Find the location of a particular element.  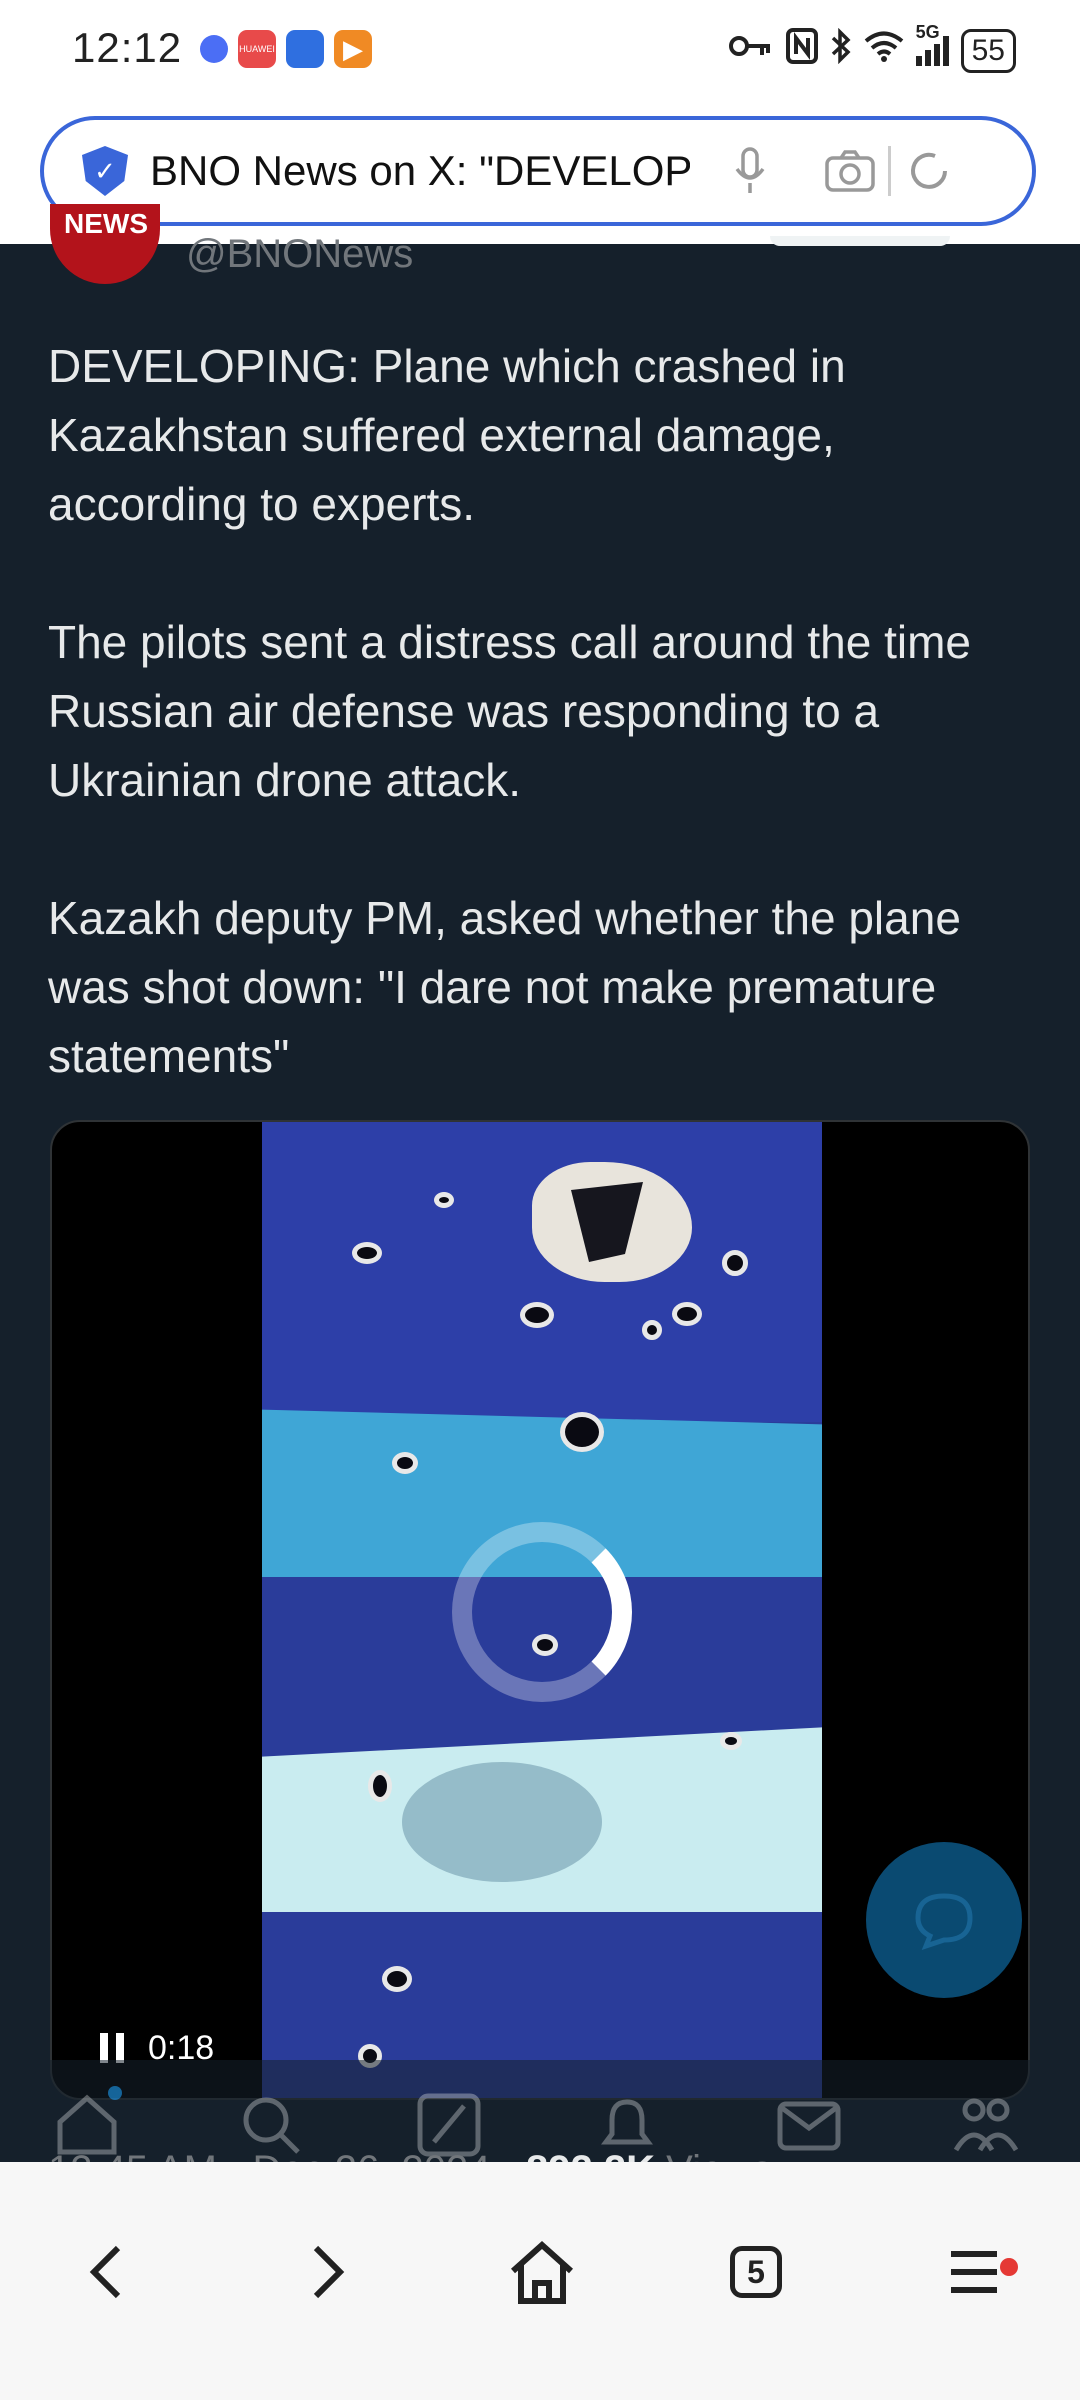

home-browser-icon is located at coordinates (542, 2272).